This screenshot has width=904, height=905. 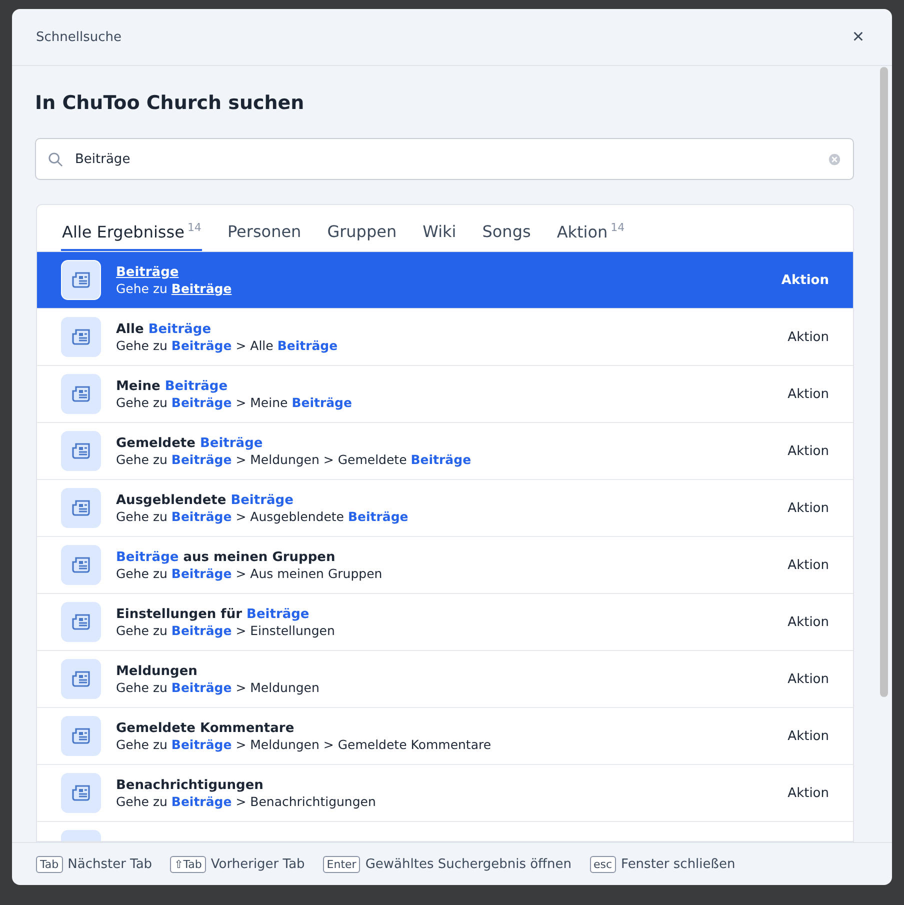 I want to click on result-path: Gehe zu Beiträge > Aus meinen Gruppen, so click(x=250, y=573).